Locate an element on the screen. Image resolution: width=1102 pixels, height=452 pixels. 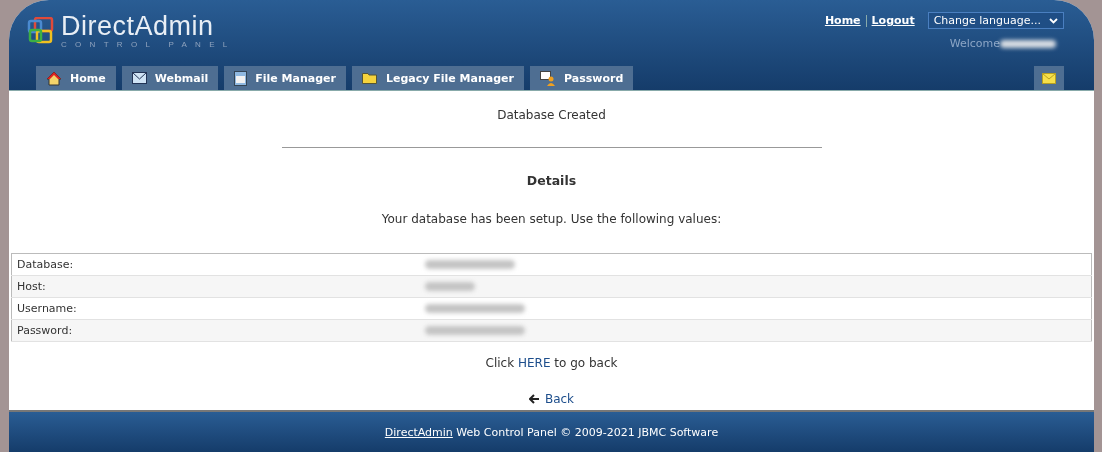
section-heading: Details is located at coordinates (551, 180).